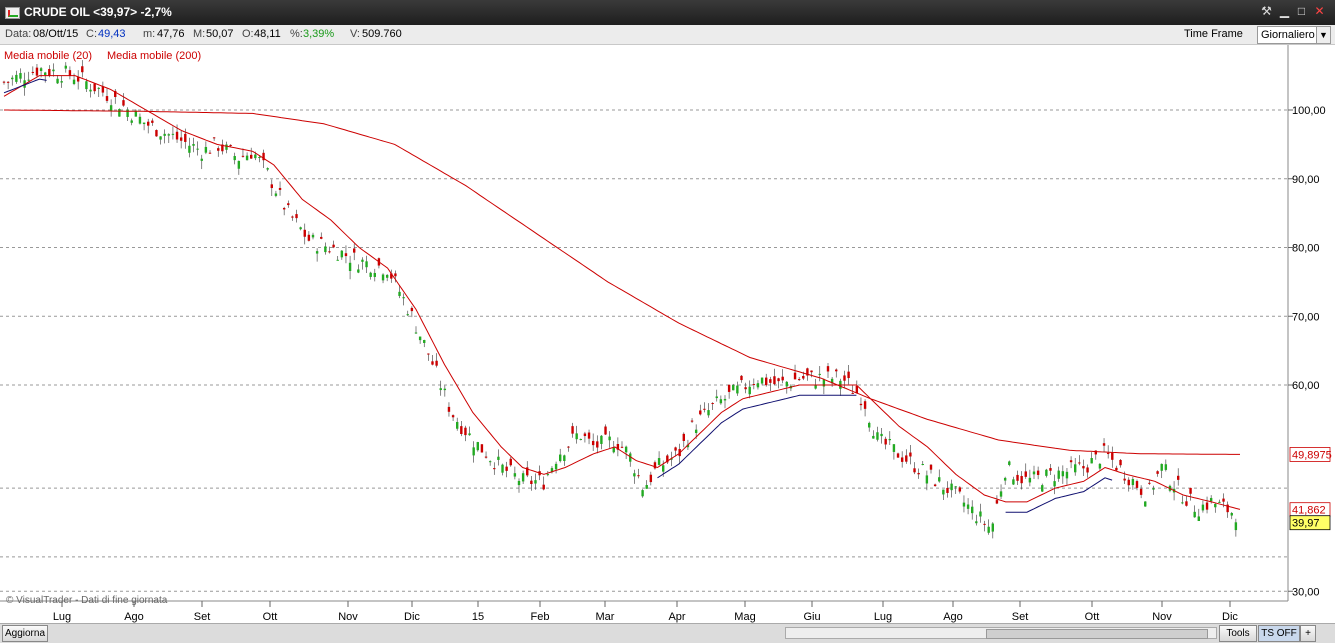 This screenshot has height=643, width=1335. What do you see at coordinates (91, 34) in the screenshot?
I see `close-label: C:` at bounding box center [91, 34].